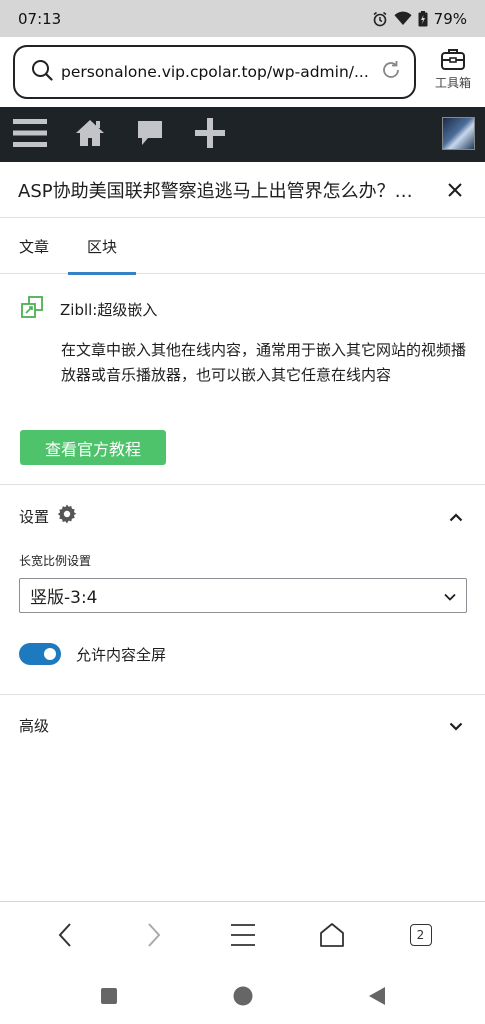 Image resolution: width=485 pixels, height=1024 pixels. I want to click on sidebar-tabs: 文章 区块, so click(242, 246).